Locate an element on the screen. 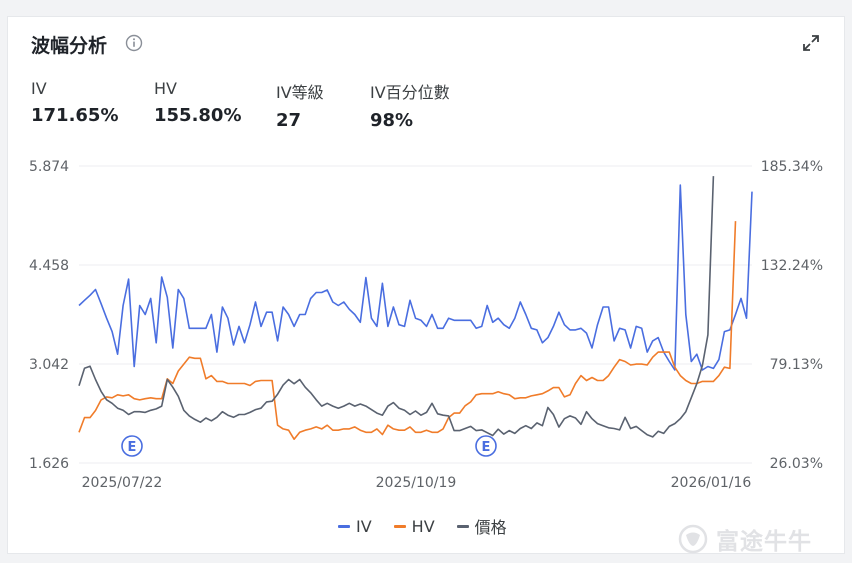  x-axis-tick: 2026/01/16 is located at coordinates (711, 483).